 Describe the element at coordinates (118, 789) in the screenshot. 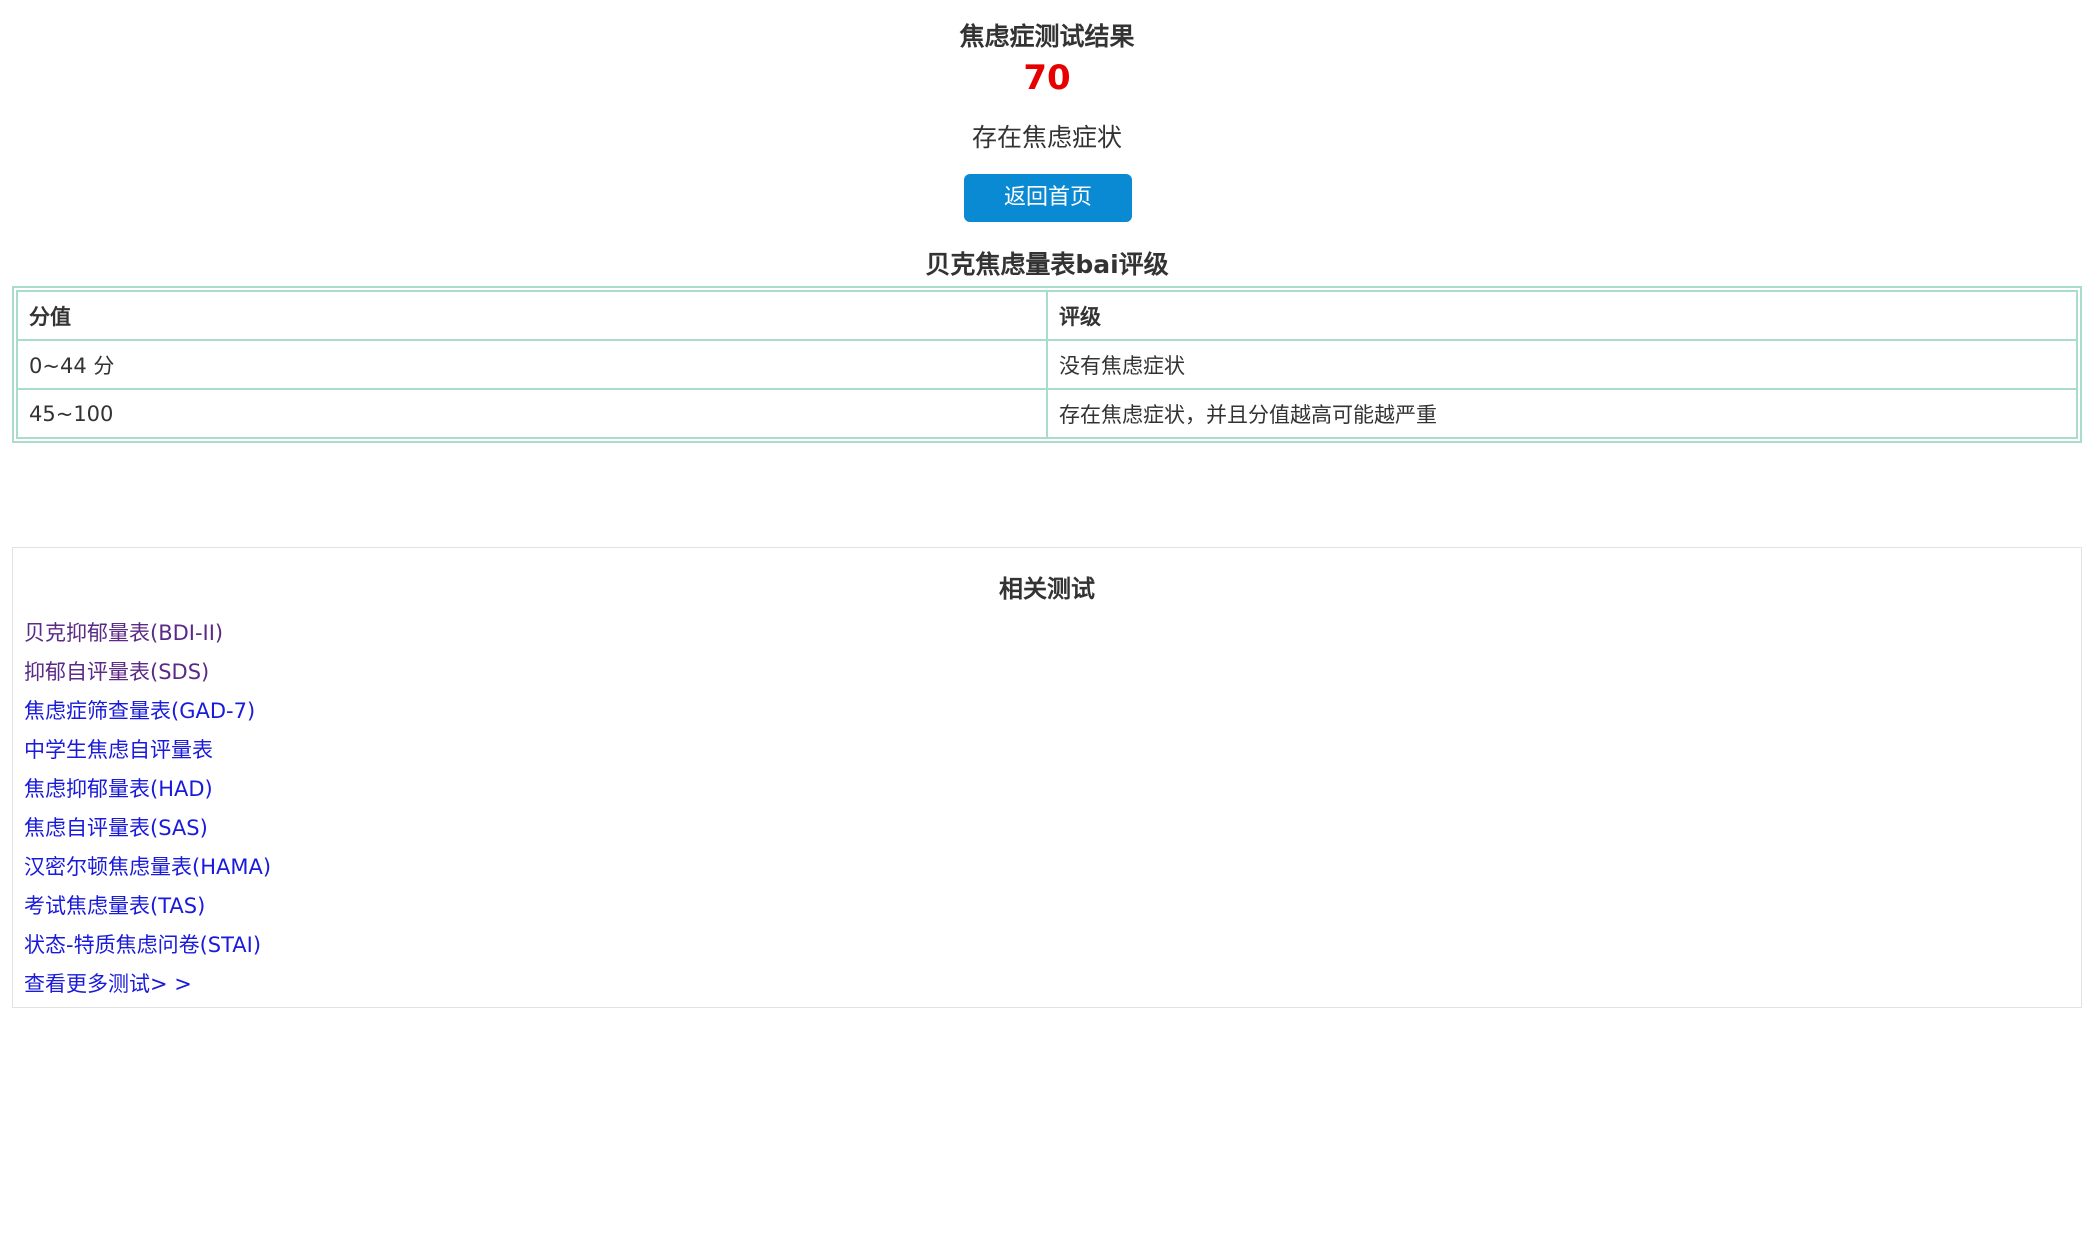

I see `link-had: 焦虑抑郁量表(HAD)` at that location.